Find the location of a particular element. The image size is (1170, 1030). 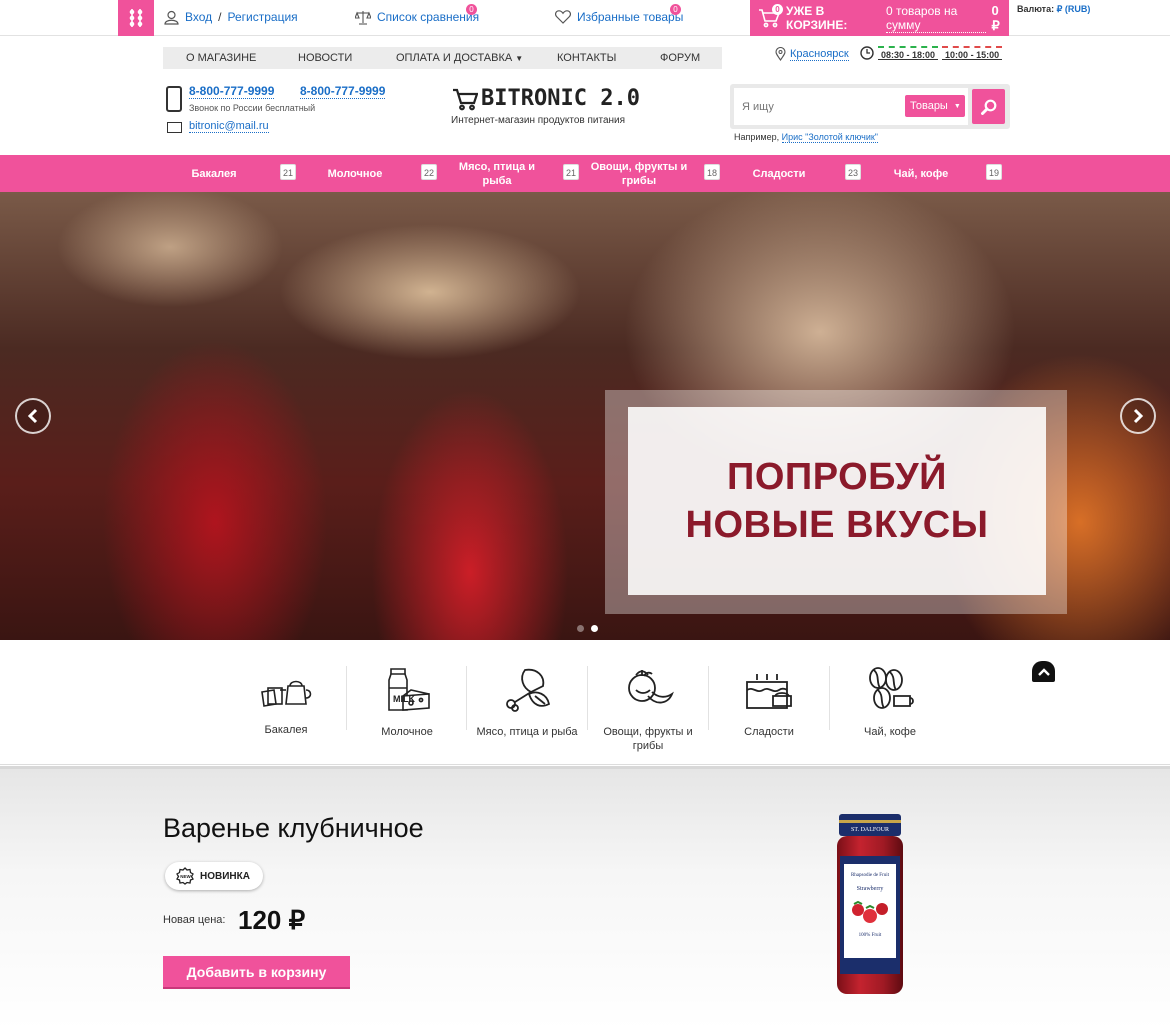

slider-next-button is located at coordinates (1138, 416).